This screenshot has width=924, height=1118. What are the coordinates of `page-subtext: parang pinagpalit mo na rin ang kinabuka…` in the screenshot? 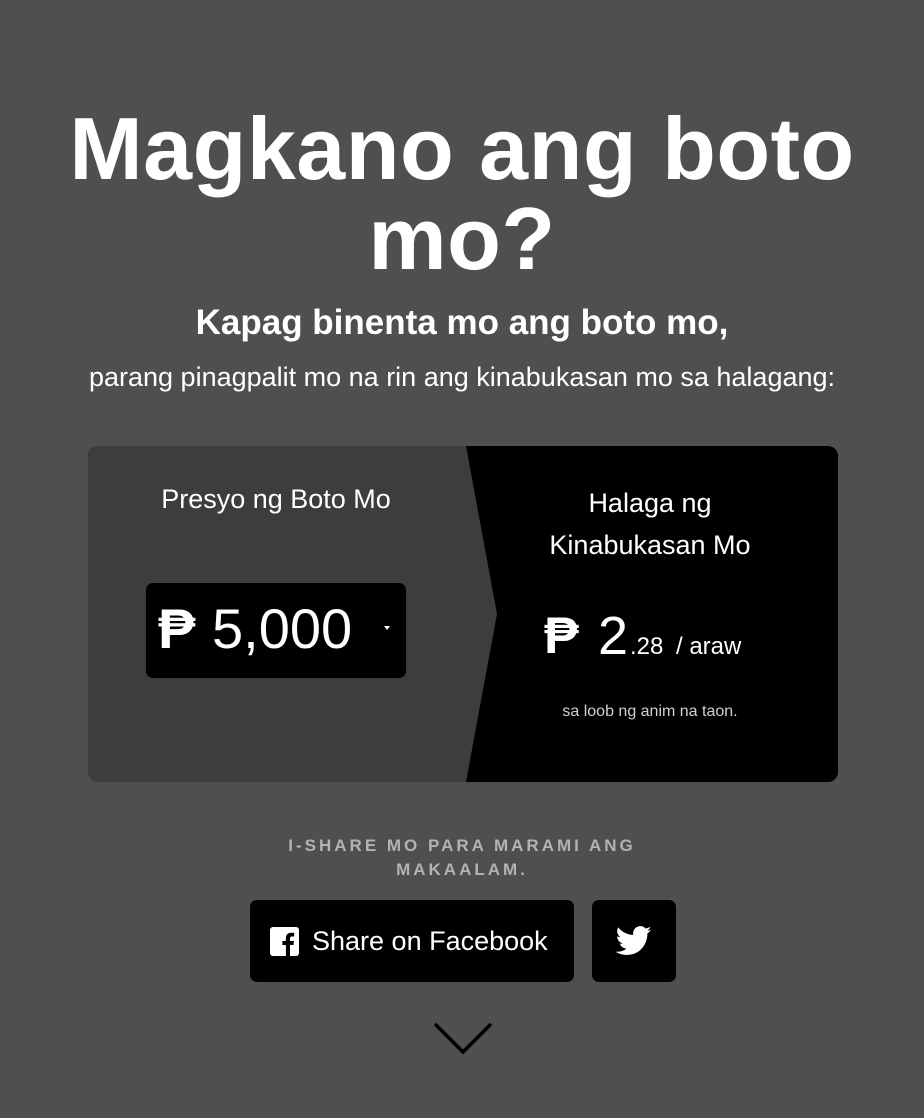 It's located at (462, 377).